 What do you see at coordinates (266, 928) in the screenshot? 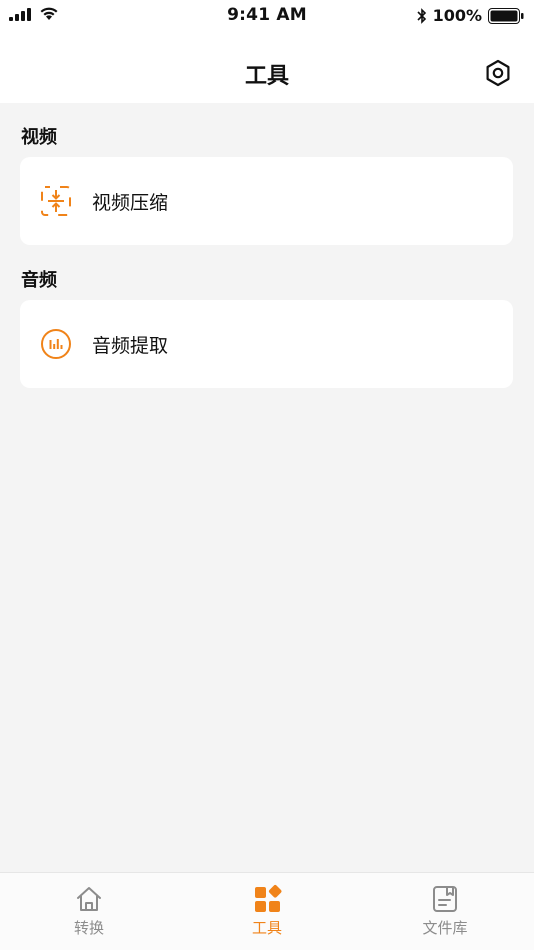
I see `tab-label: 工具` at bounding box center [266, 928].